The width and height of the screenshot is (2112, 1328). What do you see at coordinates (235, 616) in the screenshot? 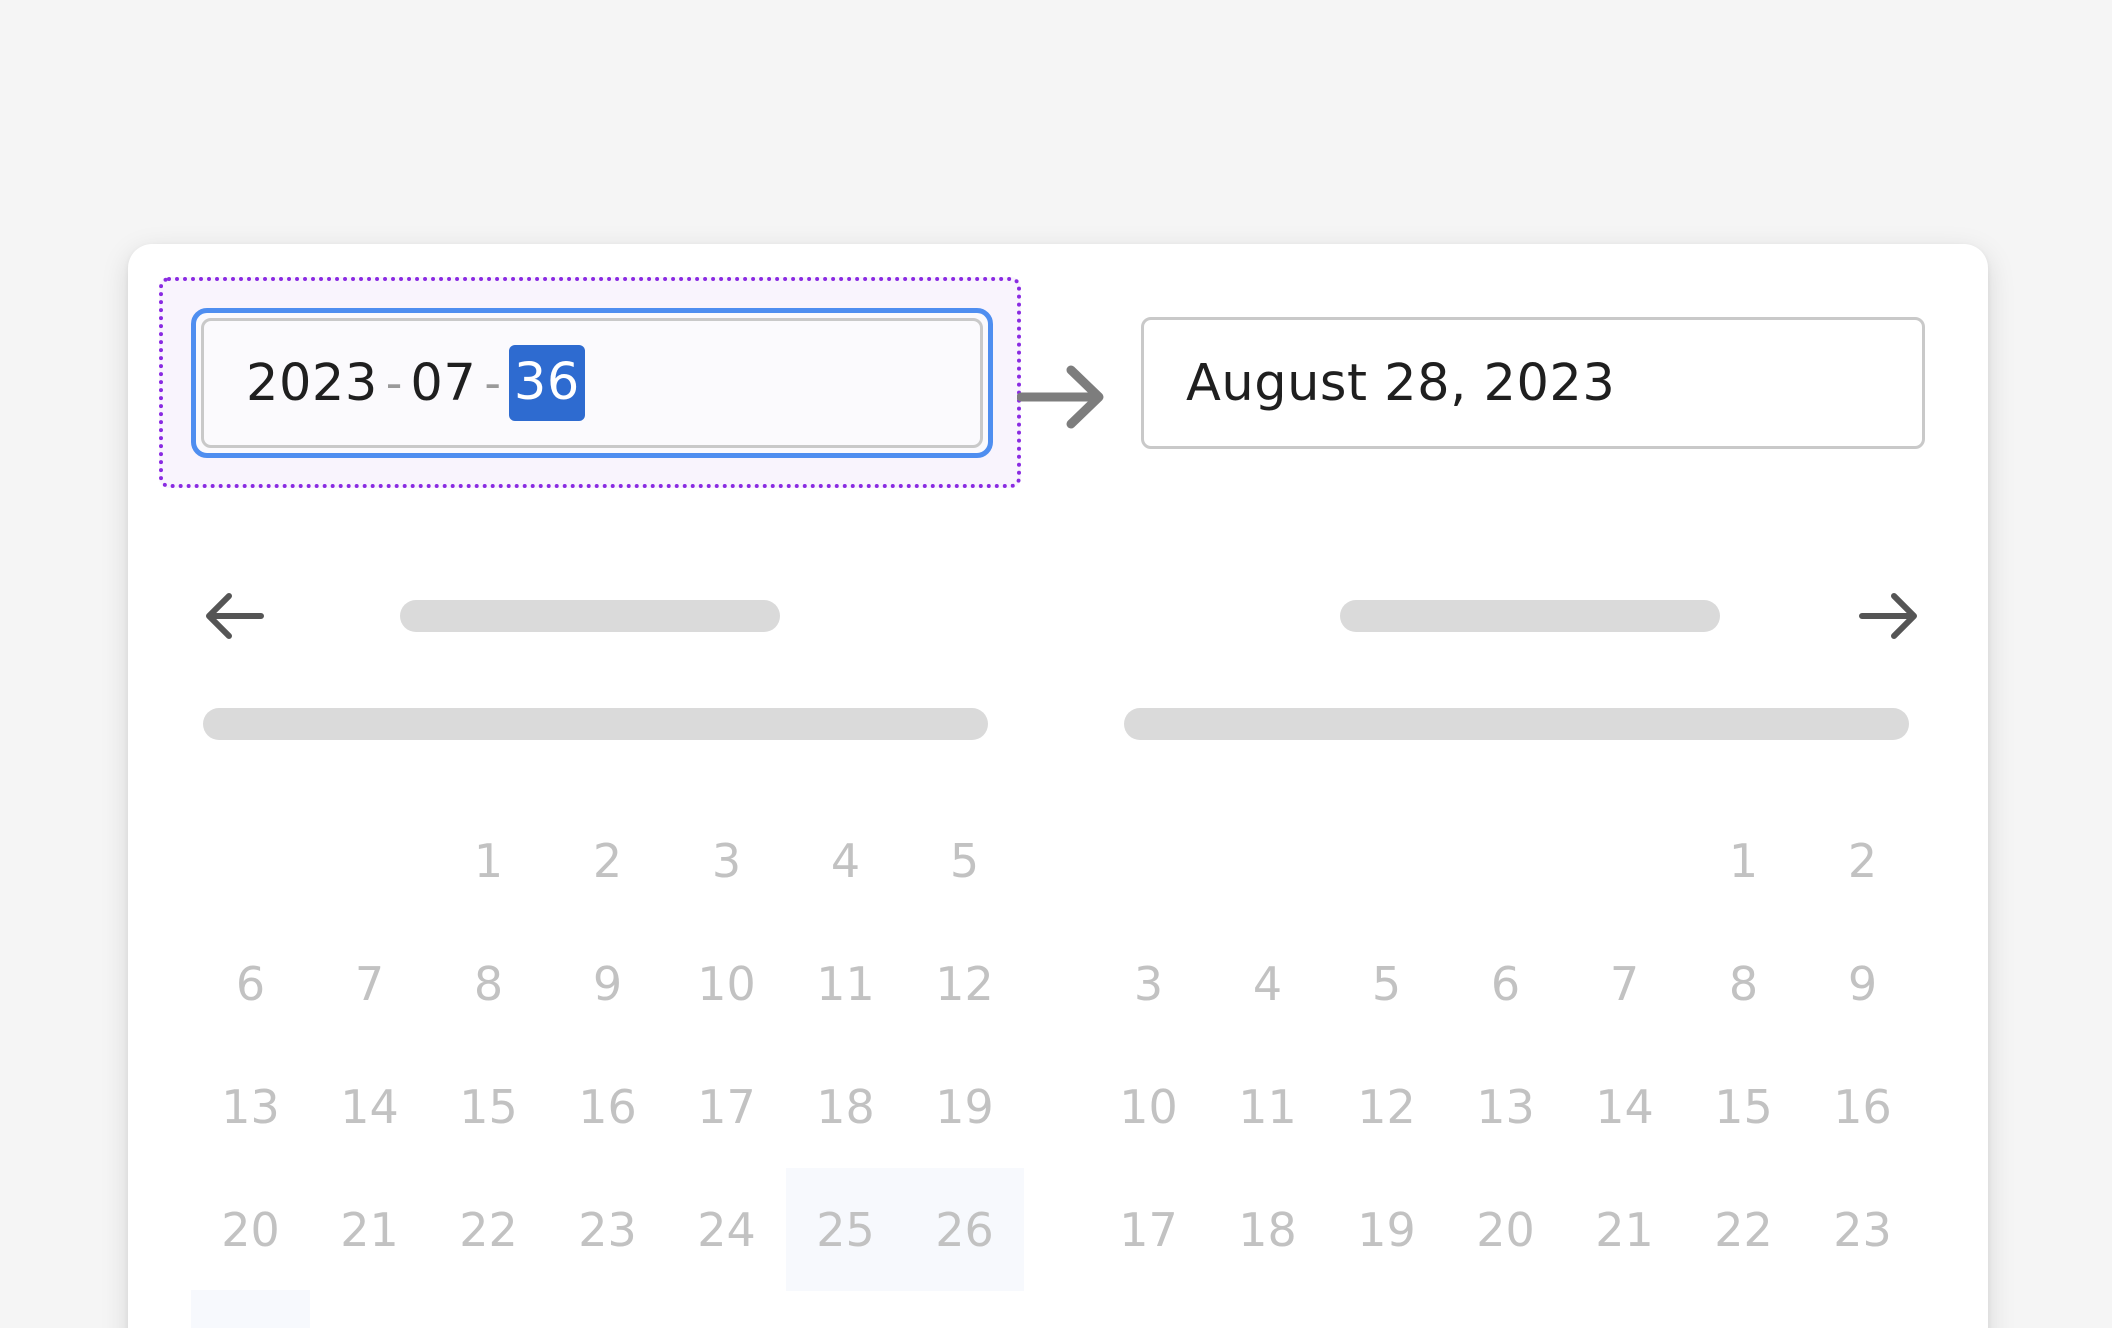
I see `arrow-left-icon` at bounding box center [235, 616].